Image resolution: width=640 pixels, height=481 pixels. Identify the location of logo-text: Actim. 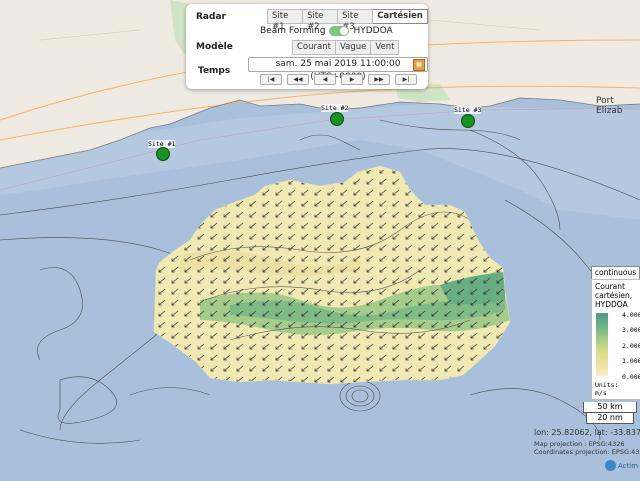
(628, 465).